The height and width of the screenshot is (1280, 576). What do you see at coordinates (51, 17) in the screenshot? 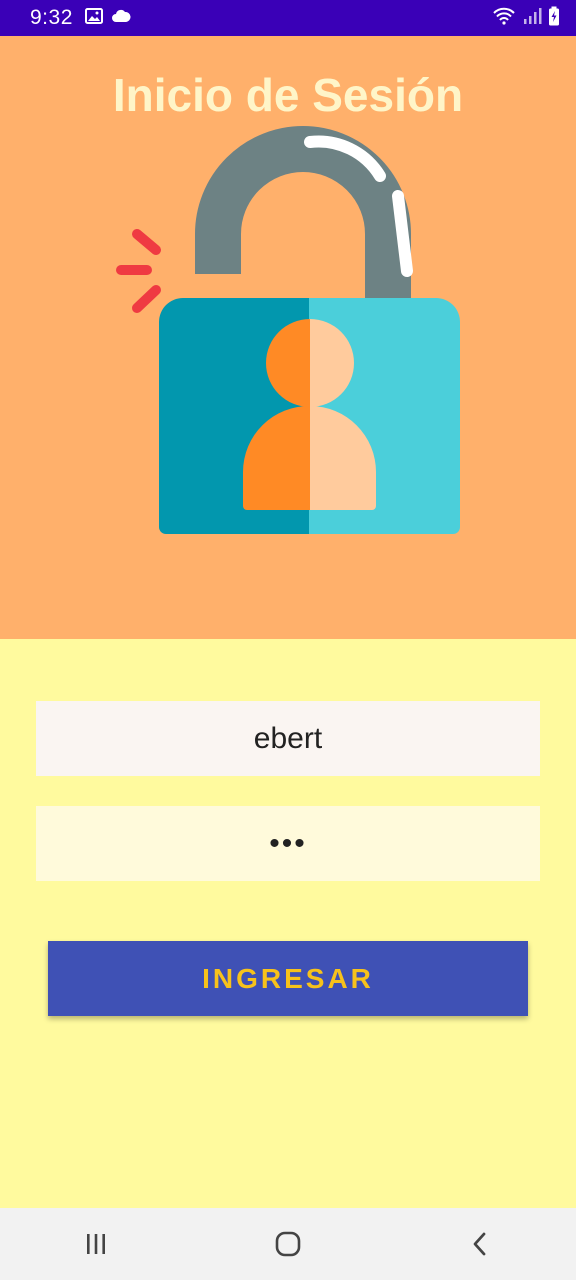
I see `status-time: 9:32` at bounding box center [51, 17].